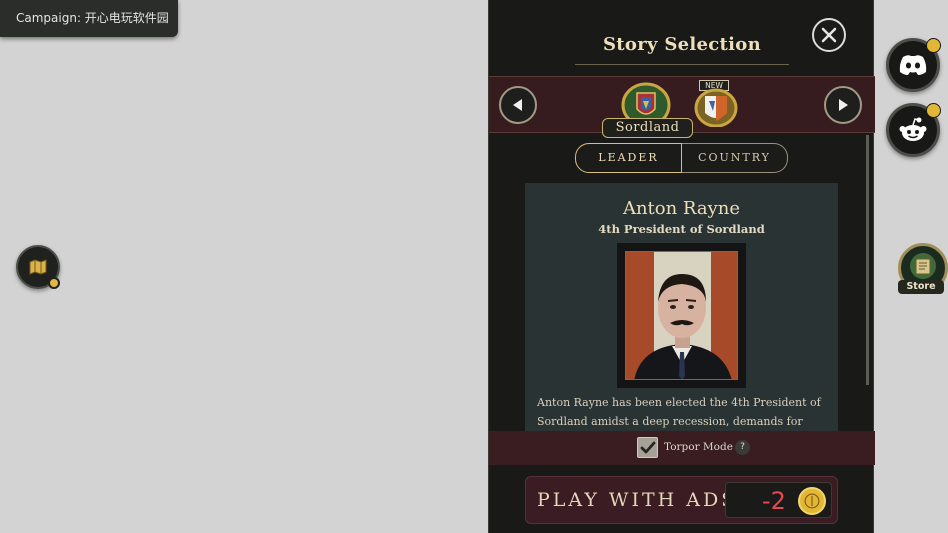  I want to click on store-label: Store, so click(921, 287).